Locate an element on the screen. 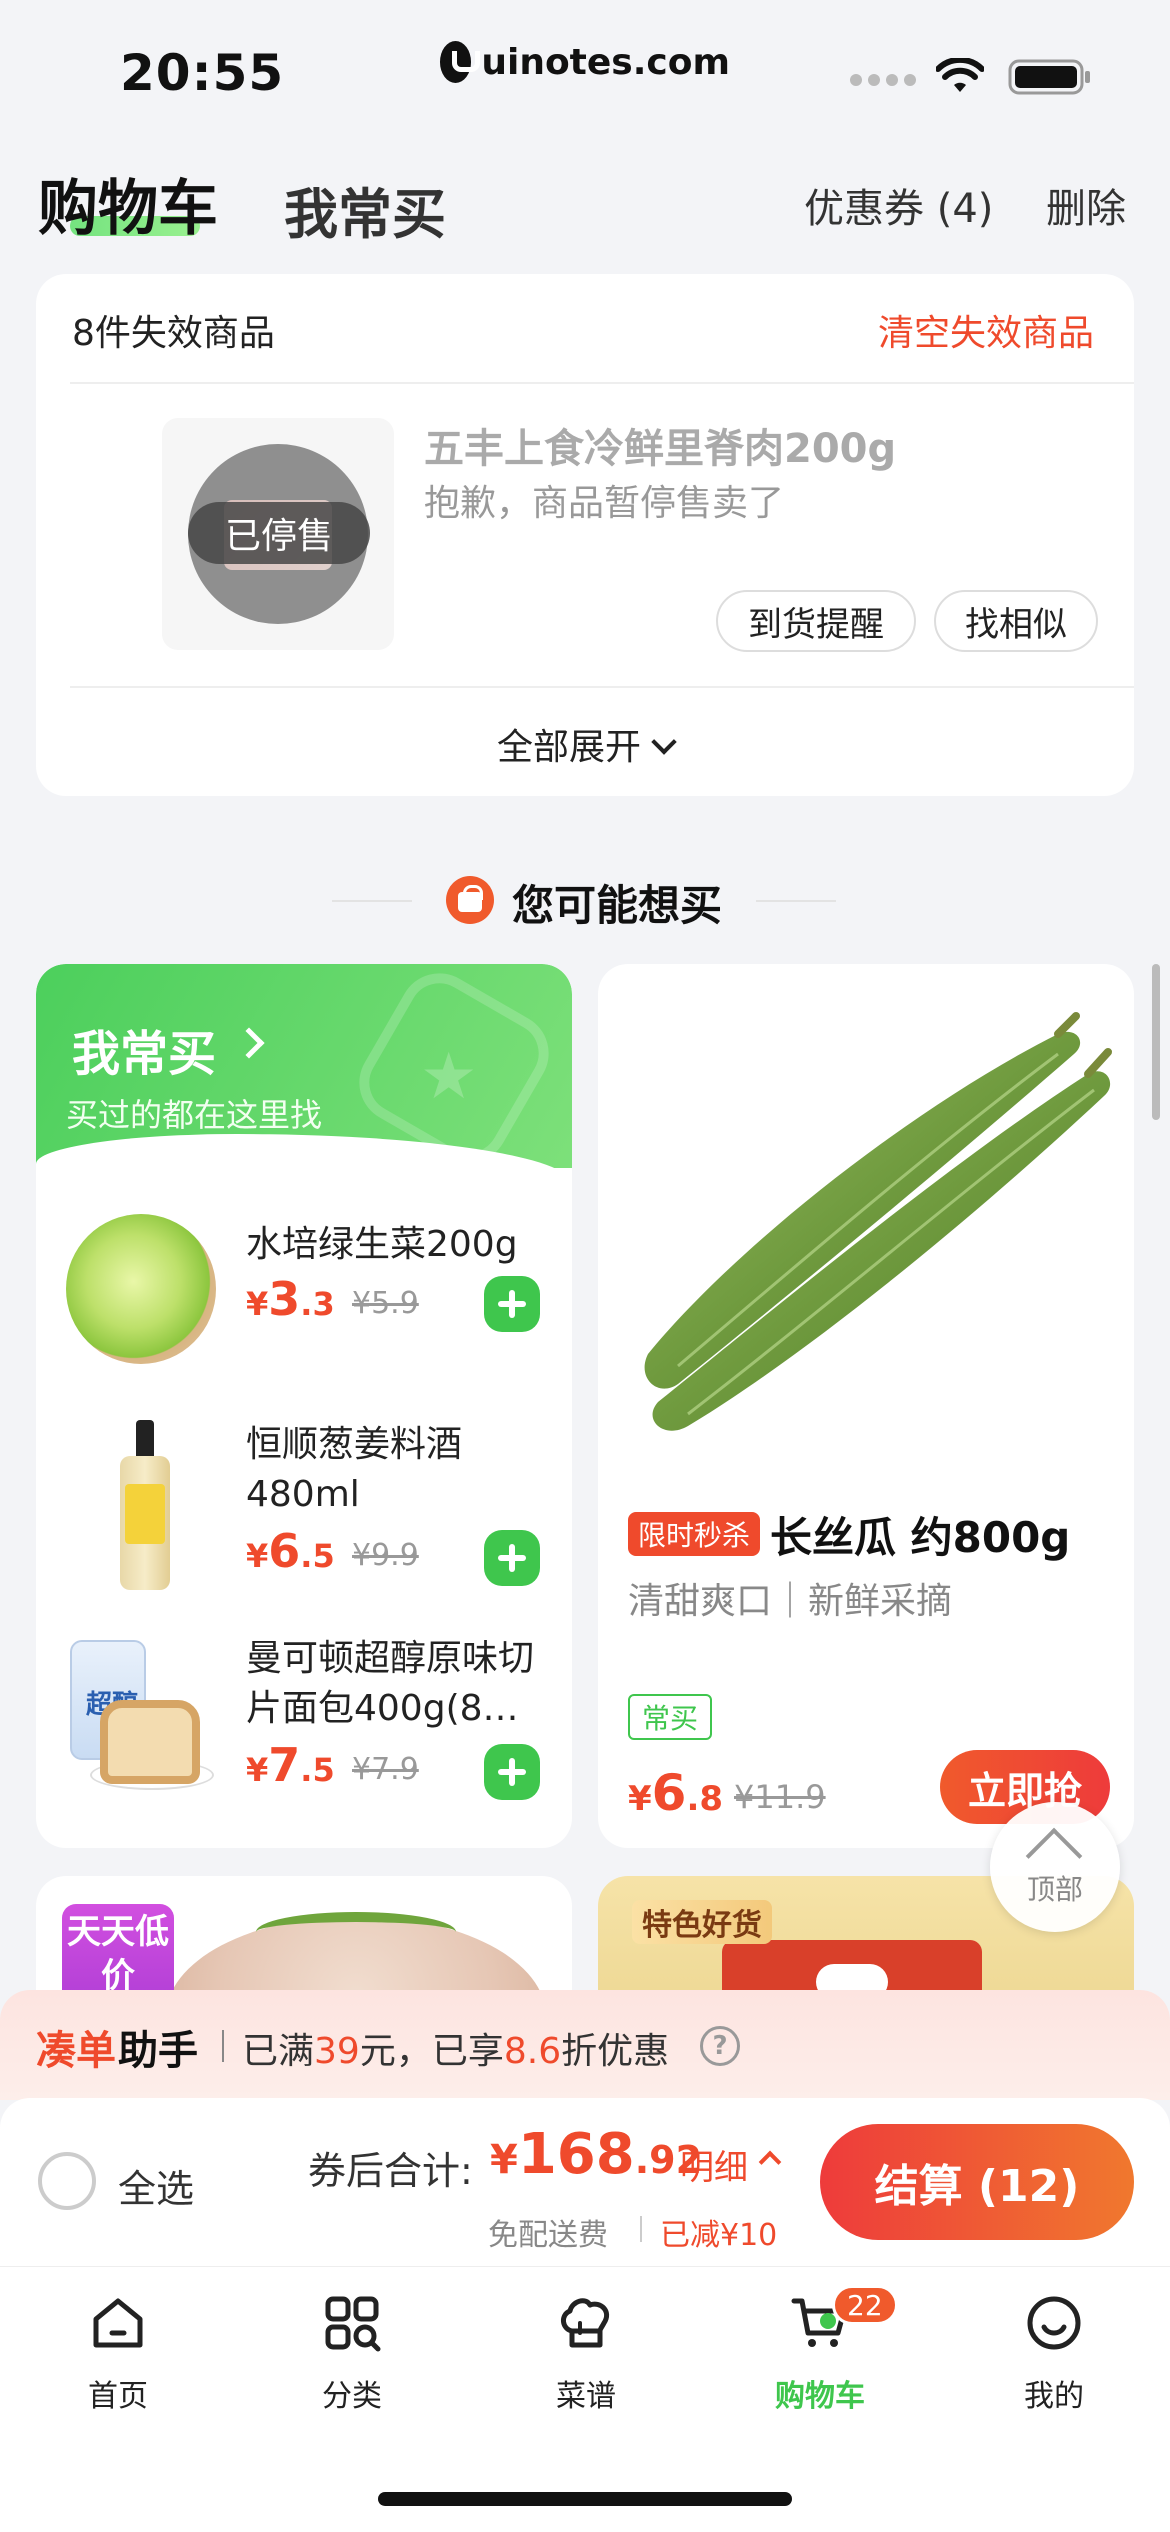 The width and height of the screenshot is (1170, 2532). cellular-signal-icon is located at coordinates (883, 80).